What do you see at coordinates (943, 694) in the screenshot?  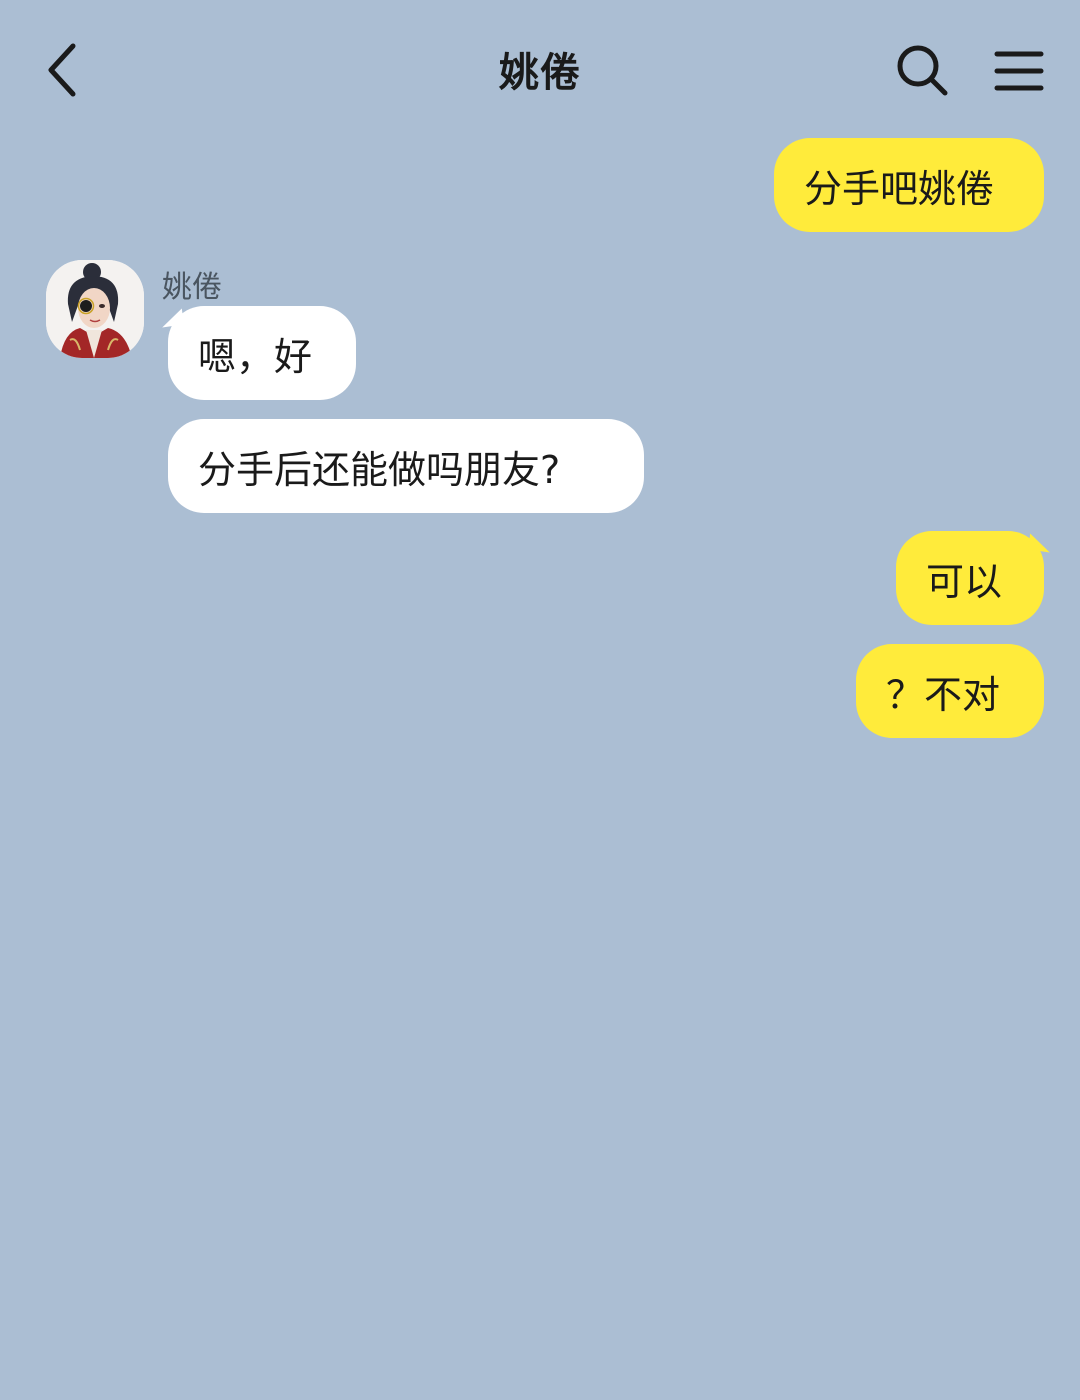 I see `message-text: ？不对` at bounding box center [943, 694].